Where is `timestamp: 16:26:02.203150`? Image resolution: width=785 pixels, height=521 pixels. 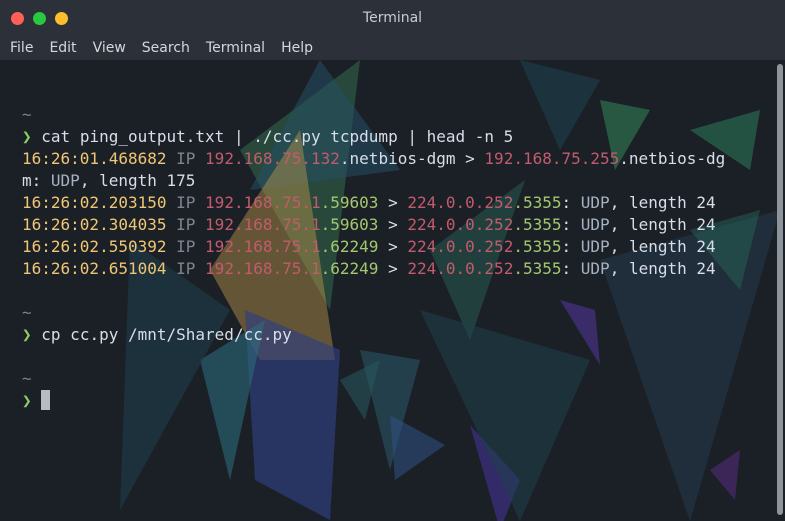 timestamp: 16:26:02.203150 is located at coordinates (94, 202).